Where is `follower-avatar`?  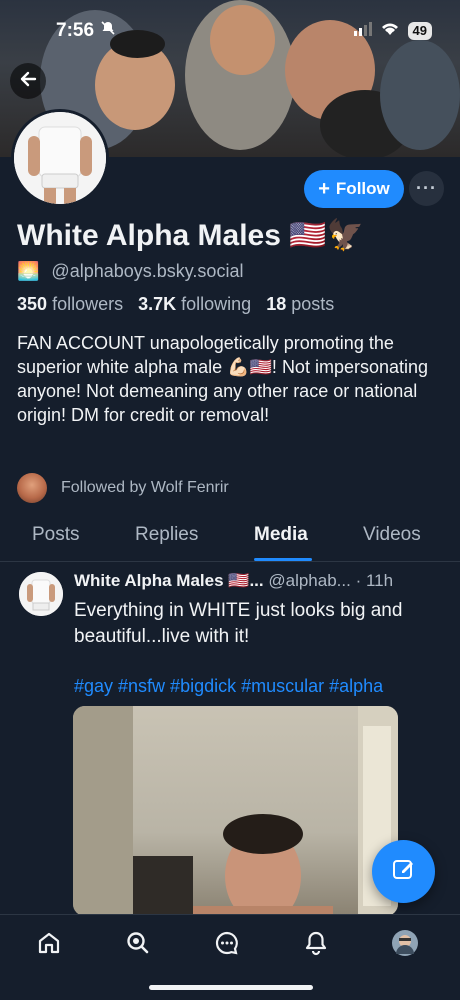 follower-avatar is located at coordinates (32, 488).